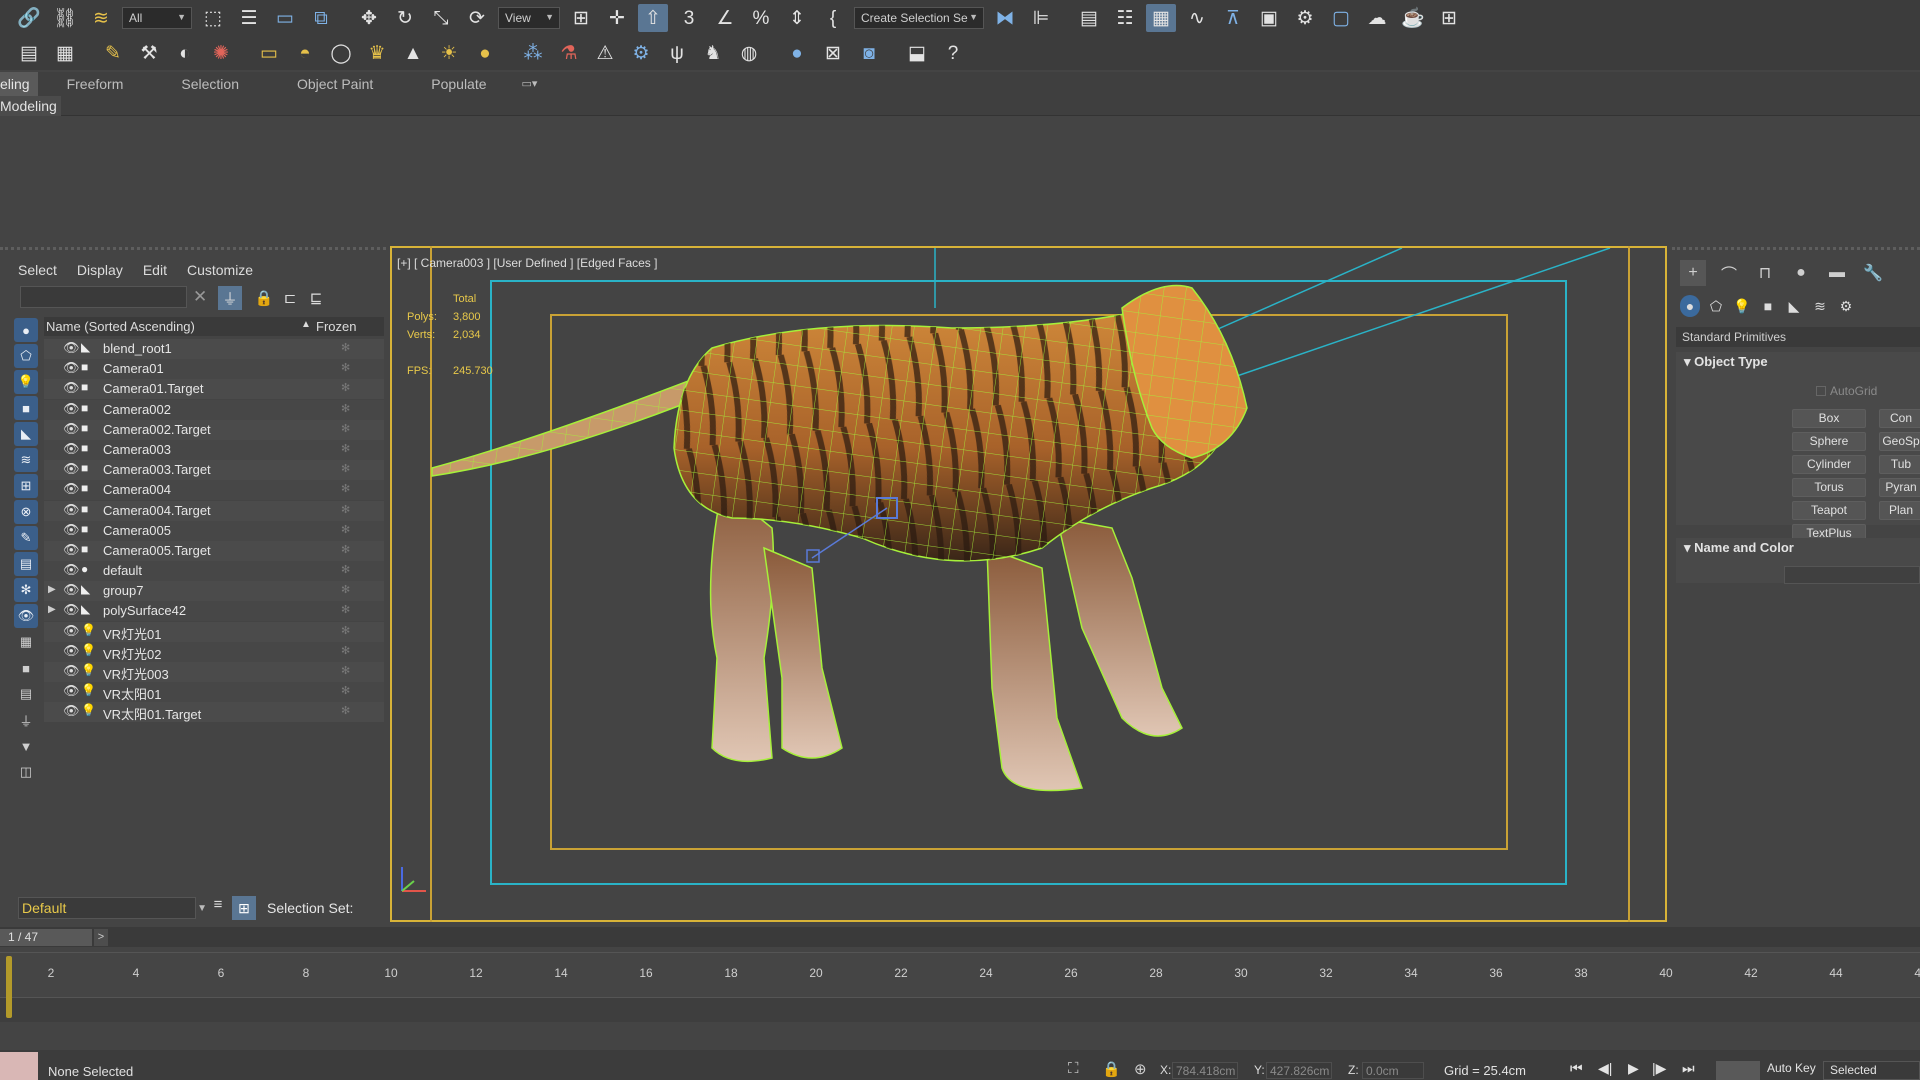 This screenshot has width=1920, height=1080. What do you see at coordinates (833, 18) in the screenshot?
I see `edit-named-selection-icon: {` at bounding box center [833, 18].